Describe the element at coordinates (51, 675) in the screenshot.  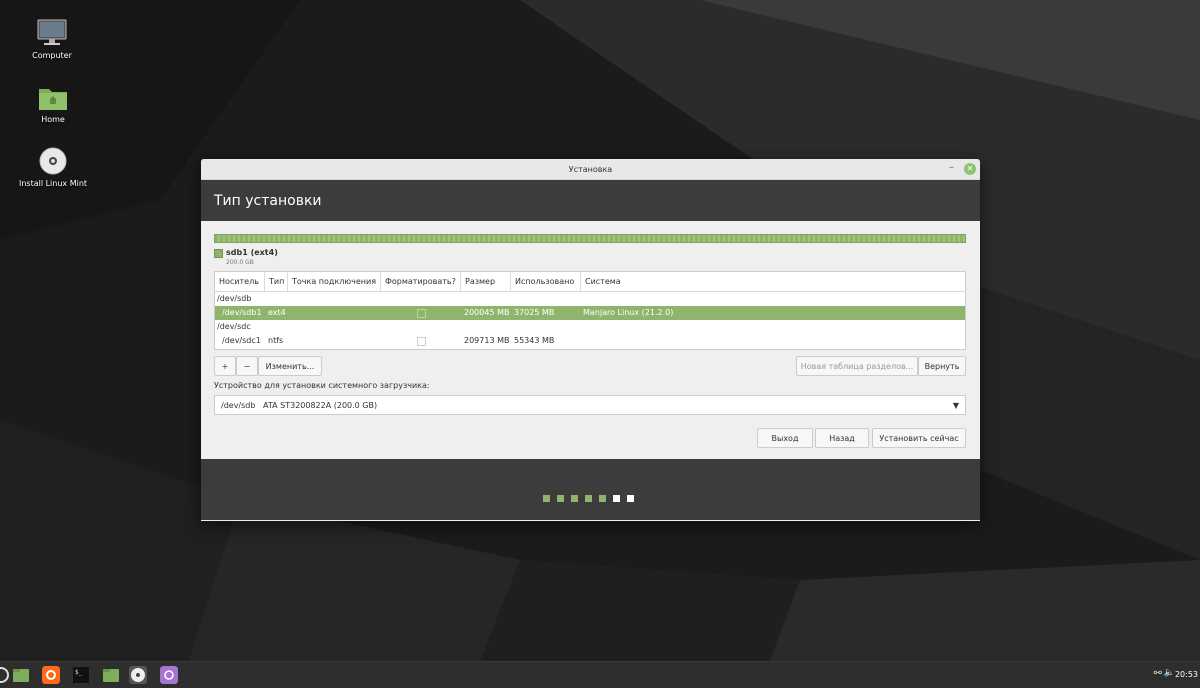
I see `firefox-icon` at that location.